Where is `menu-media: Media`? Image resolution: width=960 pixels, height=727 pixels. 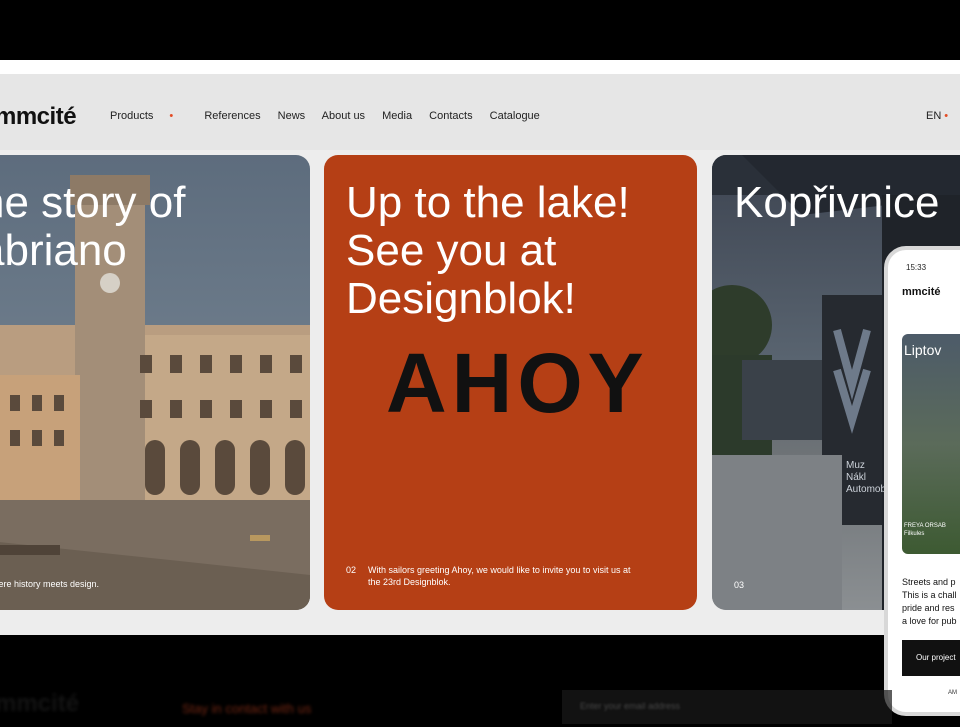 menu-media: Media is located at coordinates (397, 116).